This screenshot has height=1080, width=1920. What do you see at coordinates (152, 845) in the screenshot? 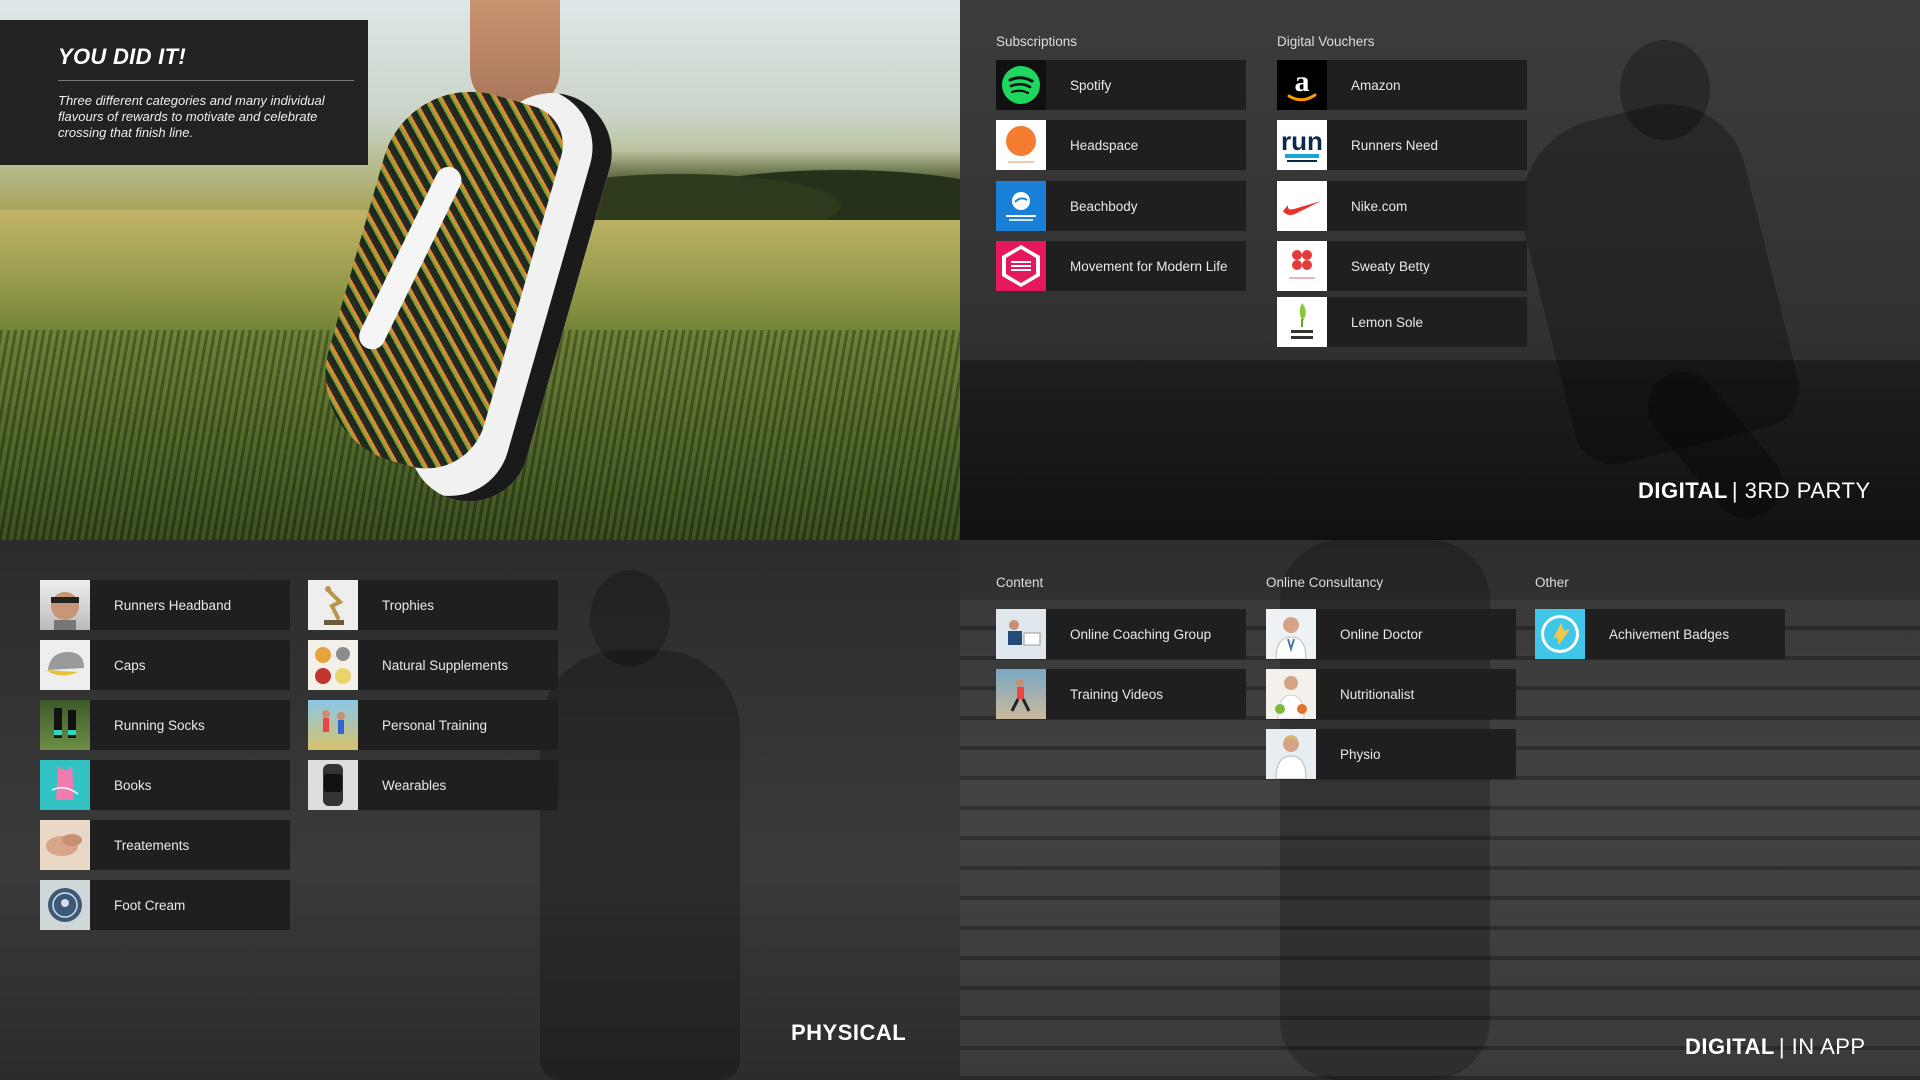
I see `reward-label: Treatements` at bounding box center [152, 845].